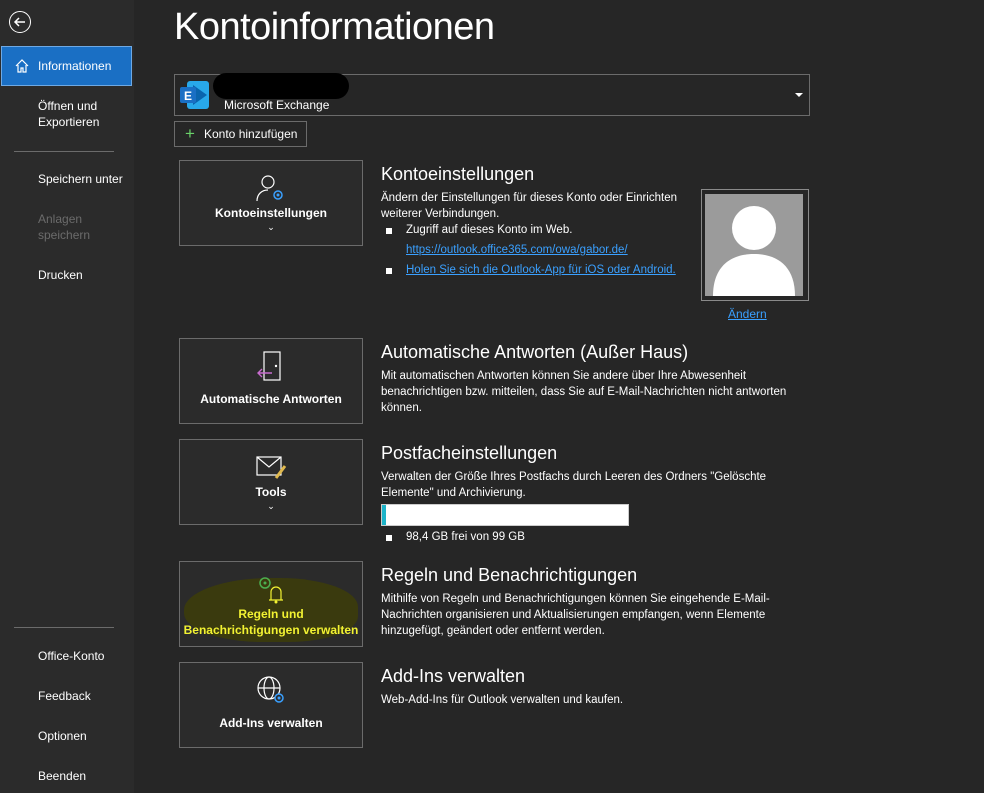 Image resolution: width=984 pixels, height=793 pixels. I want to click on nav-item-label: Speichern unter, so click(80, 179).